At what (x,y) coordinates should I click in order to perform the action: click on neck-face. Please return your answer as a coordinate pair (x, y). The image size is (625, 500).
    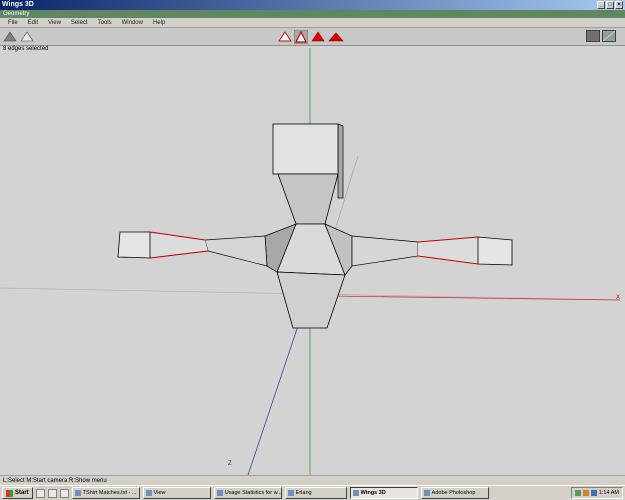
    Looking at the image, I should click on (308, 199).